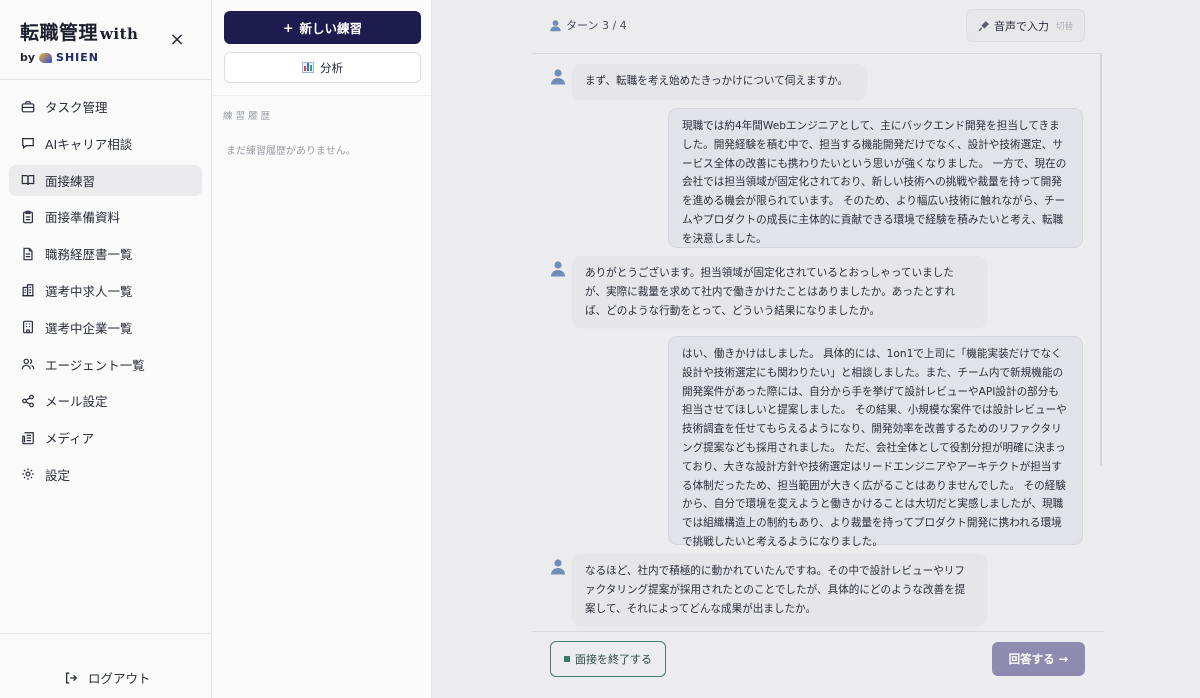  What do you see at coordinates (105, 180) in the screenshot?
I see `sidebar-item-interview-practice: 面接練習` at bounding box center [105, 180].